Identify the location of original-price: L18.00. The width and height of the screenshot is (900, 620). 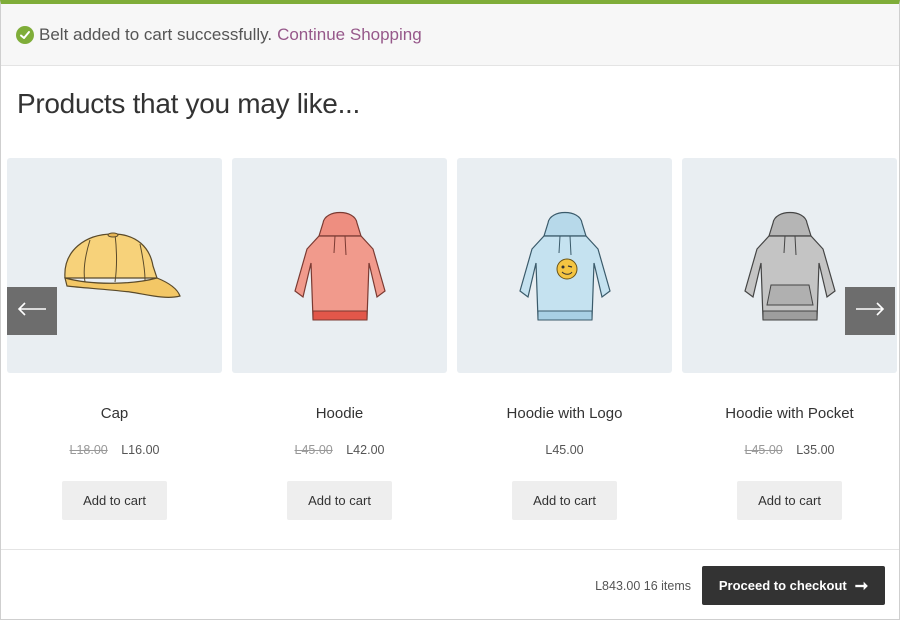
(88, 450).